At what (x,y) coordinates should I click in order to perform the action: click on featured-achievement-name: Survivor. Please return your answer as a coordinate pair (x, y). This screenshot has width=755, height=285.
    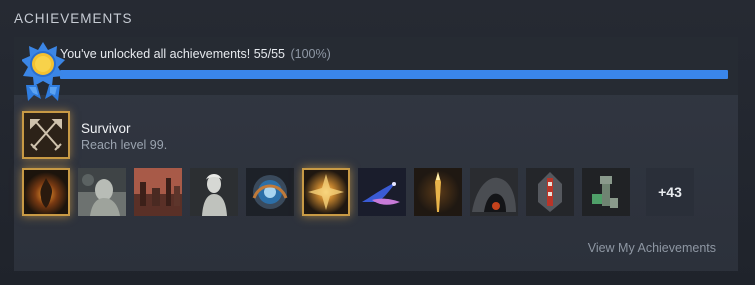
    Looking at the image, I should click on (106, 128).